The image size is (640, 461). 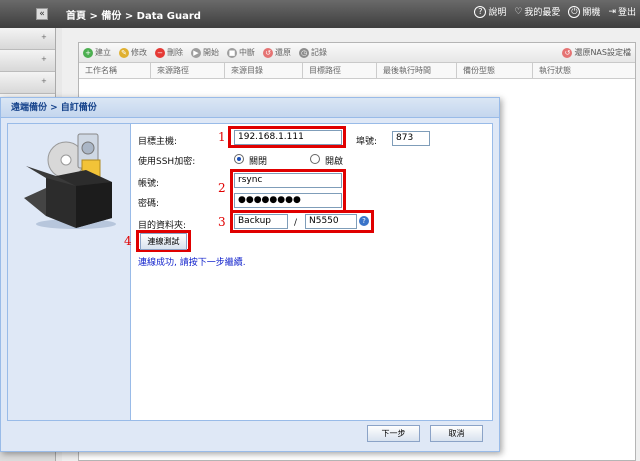 I want to click on restore-button: ↺ 還原, so click(x=277, y=52).